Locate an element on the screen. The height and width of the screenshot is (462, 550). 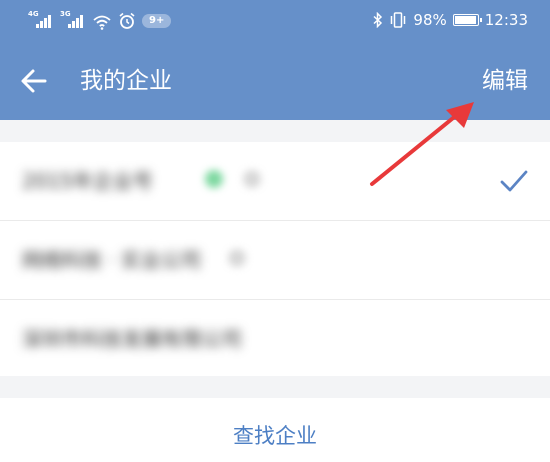
alarm-clock-icon is located at coordinates (127, 20).